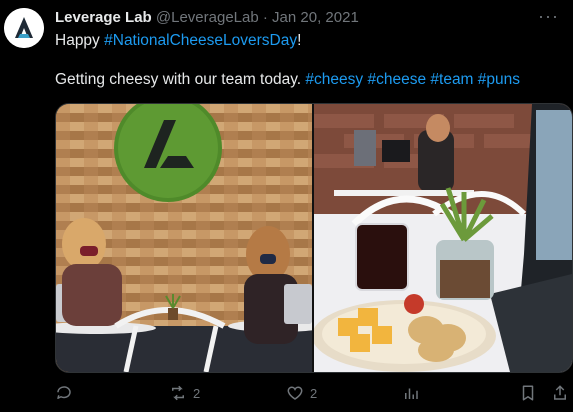  I want to click on share-icon, so click(560, 392).